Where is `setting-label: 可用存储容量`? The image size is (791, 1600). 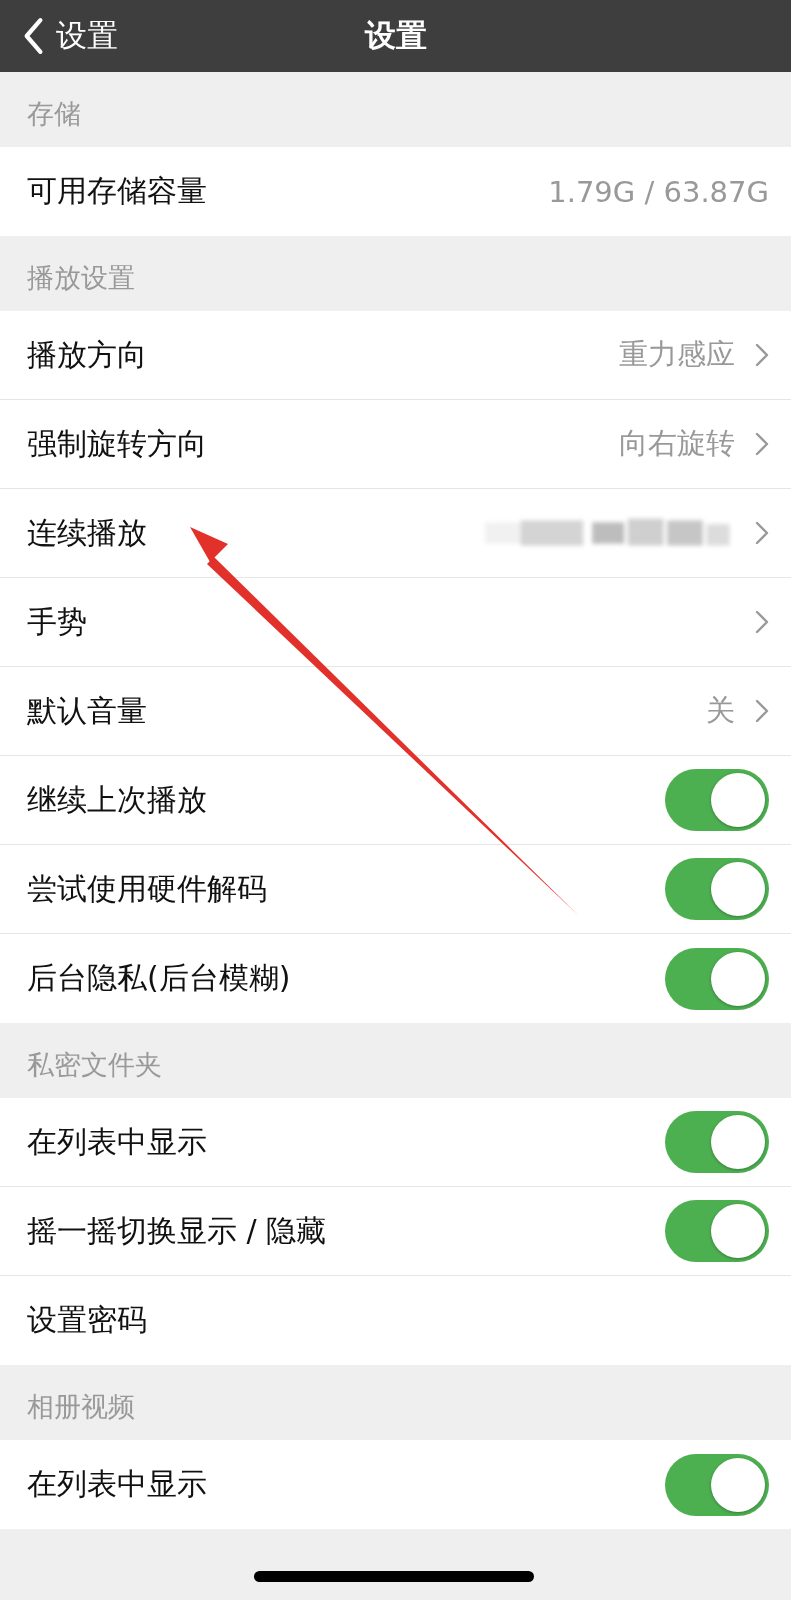 setting-label: 可用存储容量 is located at coordinates (117, 191).